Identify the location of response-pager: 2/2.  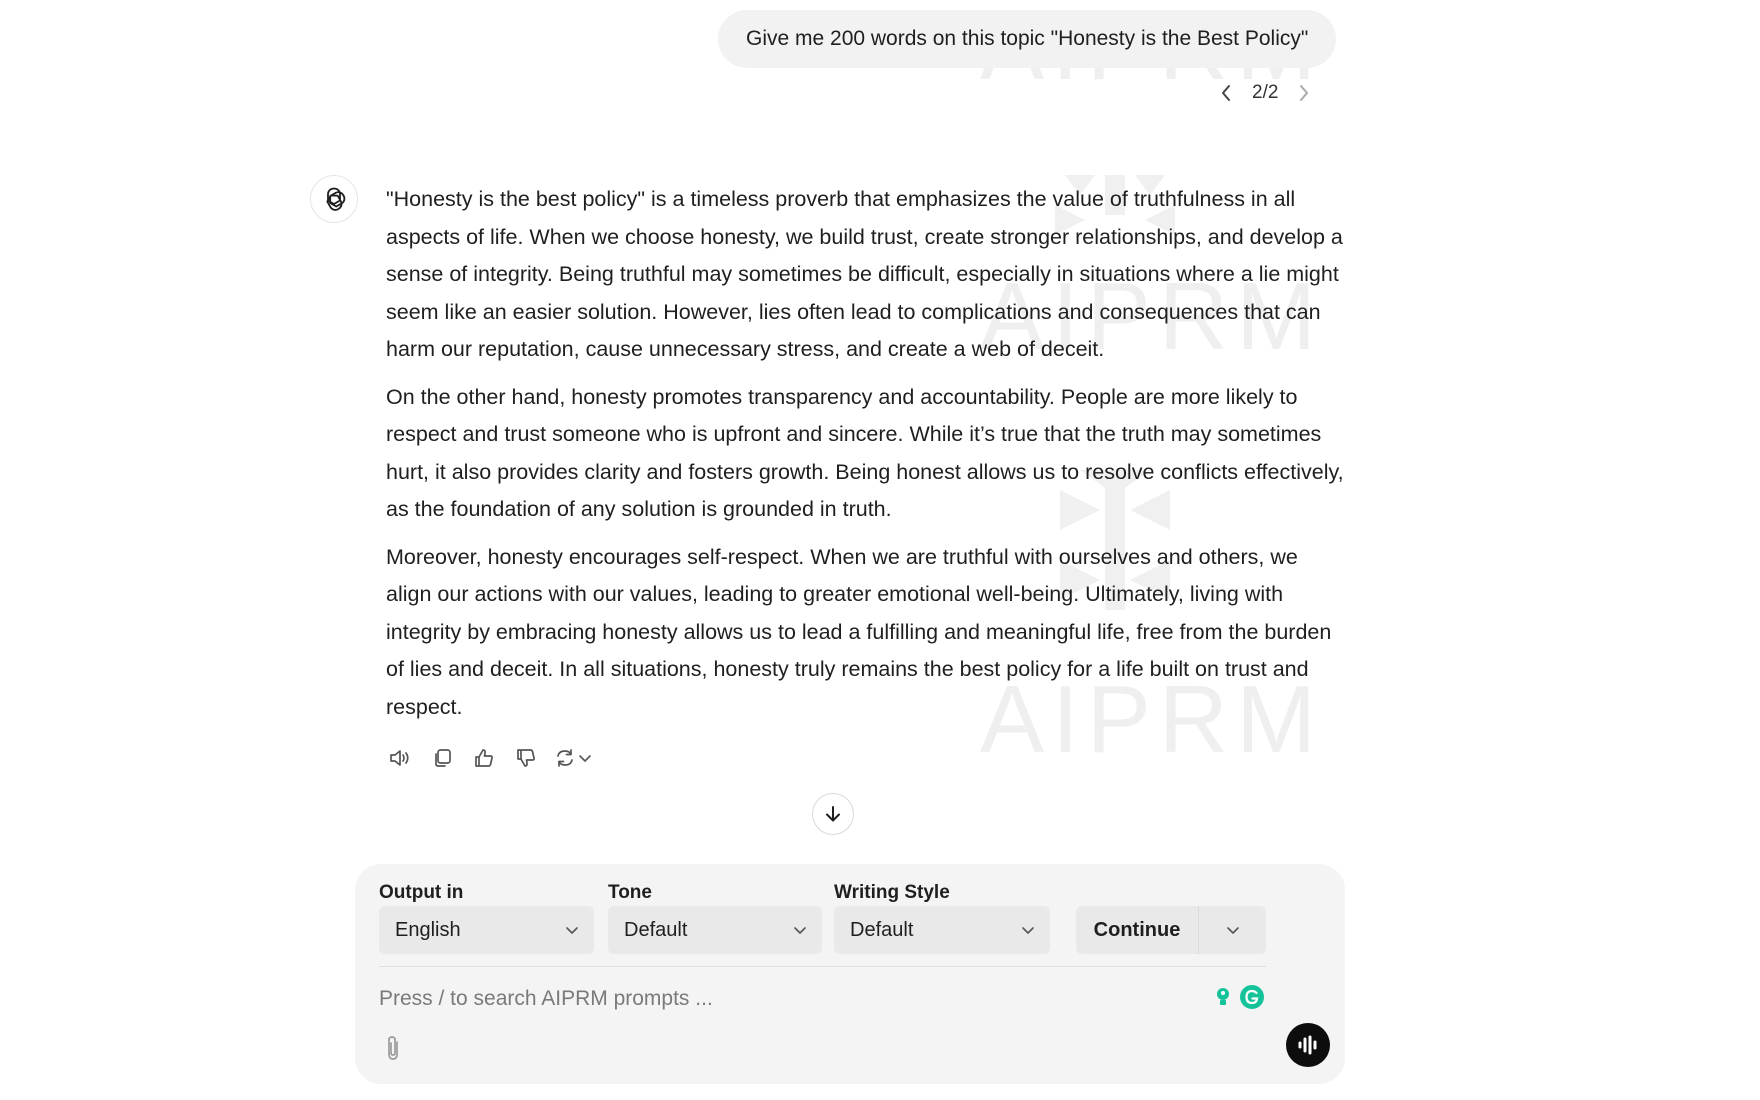
(1265, 93).